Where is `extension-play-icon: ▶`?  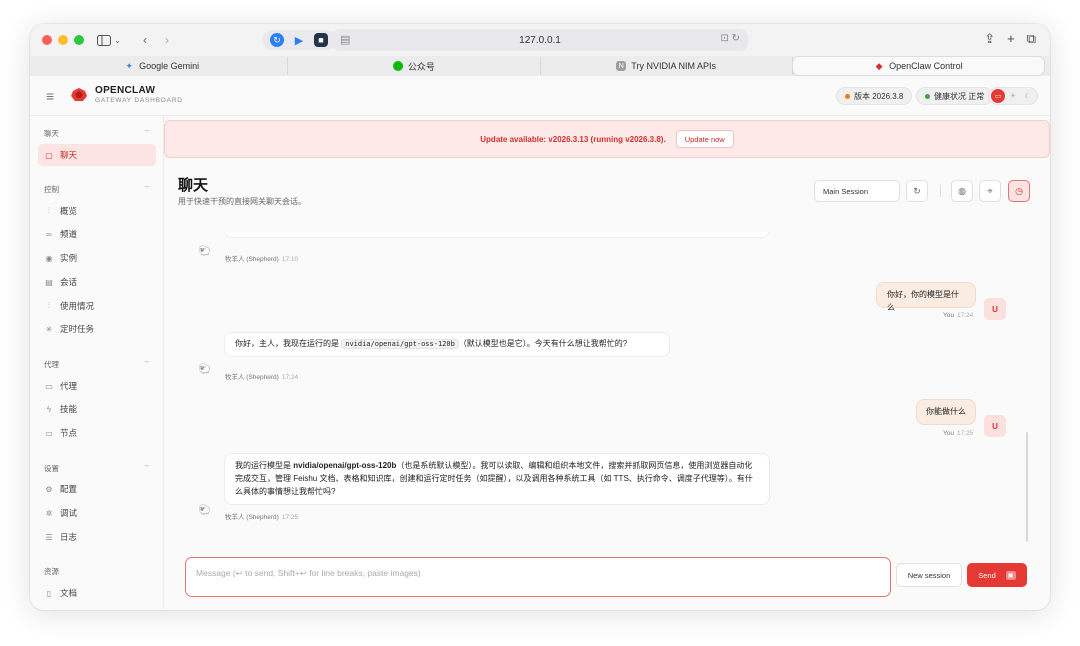
extension-play-icon: ▶ is located at coordinates (299, 40).